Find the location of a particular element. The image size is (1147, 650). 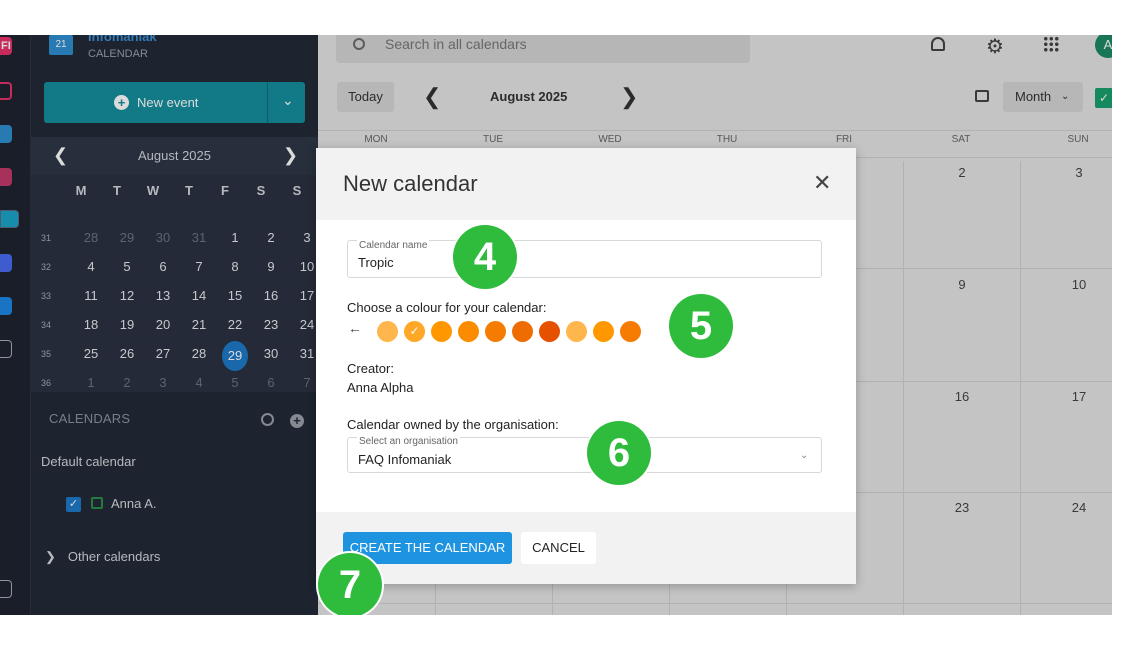

calendar-name-field: Calendar name Tropic is located at coordinates (584, 259).